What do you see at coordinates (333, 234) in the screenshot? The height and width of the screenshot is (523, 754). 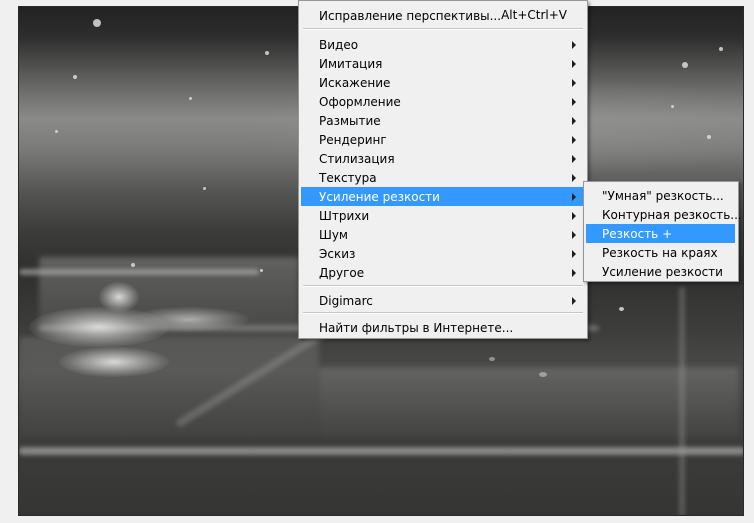 I see `menu-item-label: Шум` at bounding box center [333, 234].